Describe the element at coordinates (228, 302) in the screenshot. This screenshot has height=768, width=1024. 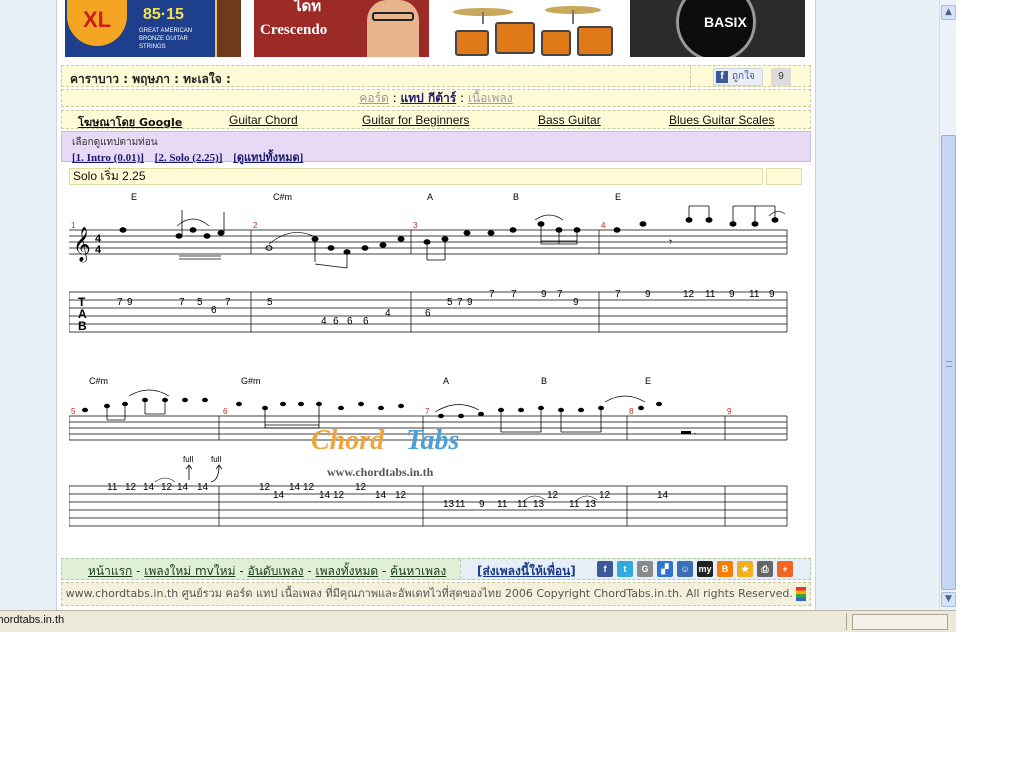
I see `fret-number: 7` at that location.